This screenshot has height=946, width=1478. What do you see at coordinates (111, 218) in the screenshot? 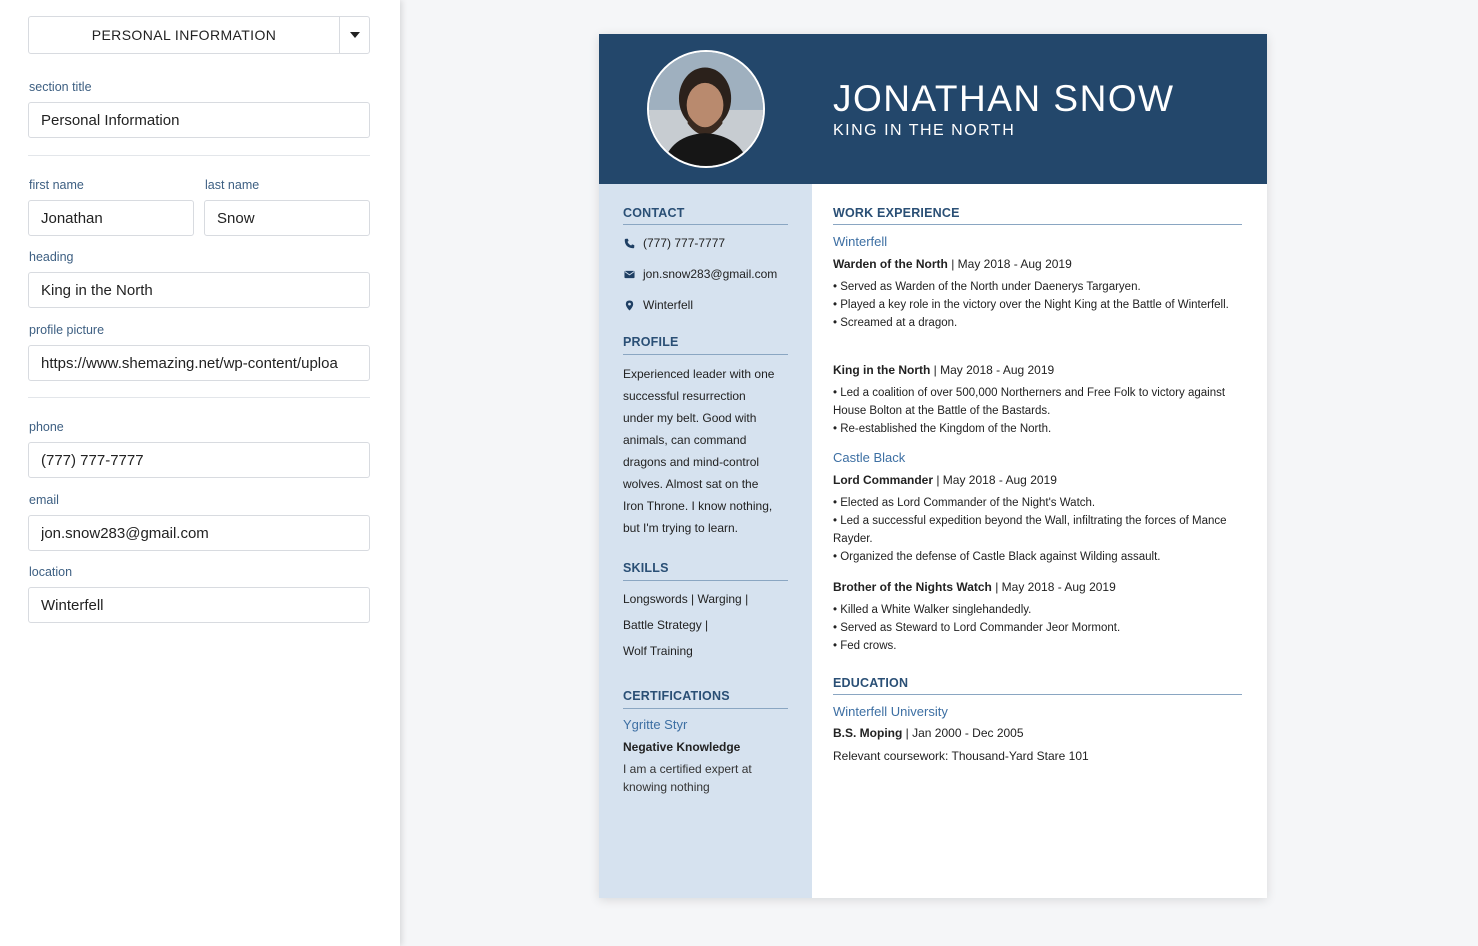
I see `first-name-input` at bounding box center [111, 218].